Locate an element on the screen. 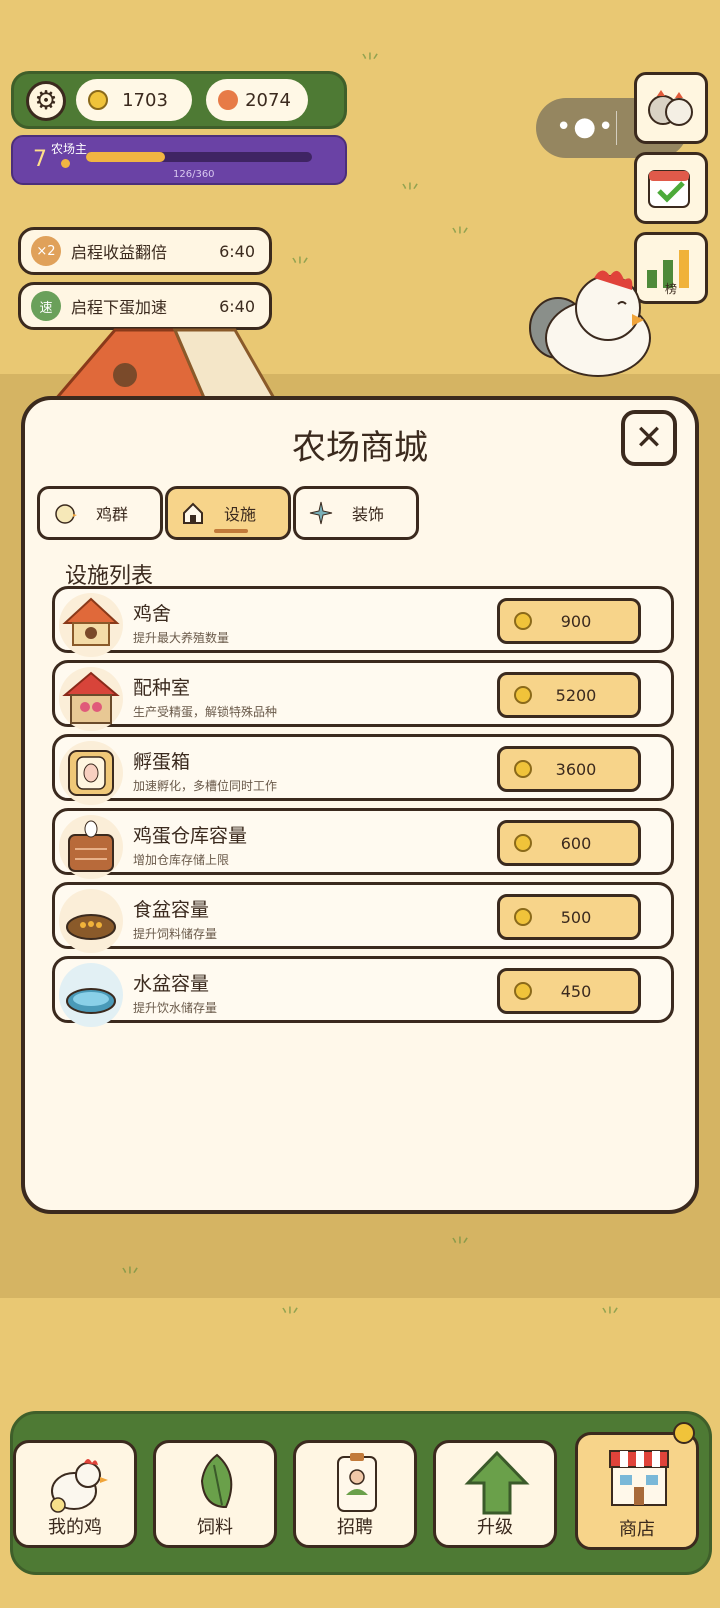 The width and height of the screenshot is (720, 1608). nav-label: 升级 is located at coordinates (495, 1527).